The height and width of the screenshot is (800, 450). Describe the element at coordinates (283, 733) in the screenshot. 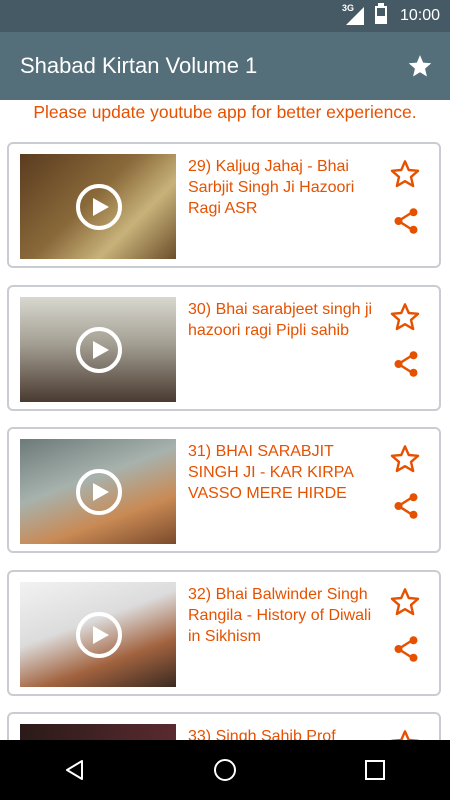

I see `video-title: 33) Singh Sahib Prof` at that location.